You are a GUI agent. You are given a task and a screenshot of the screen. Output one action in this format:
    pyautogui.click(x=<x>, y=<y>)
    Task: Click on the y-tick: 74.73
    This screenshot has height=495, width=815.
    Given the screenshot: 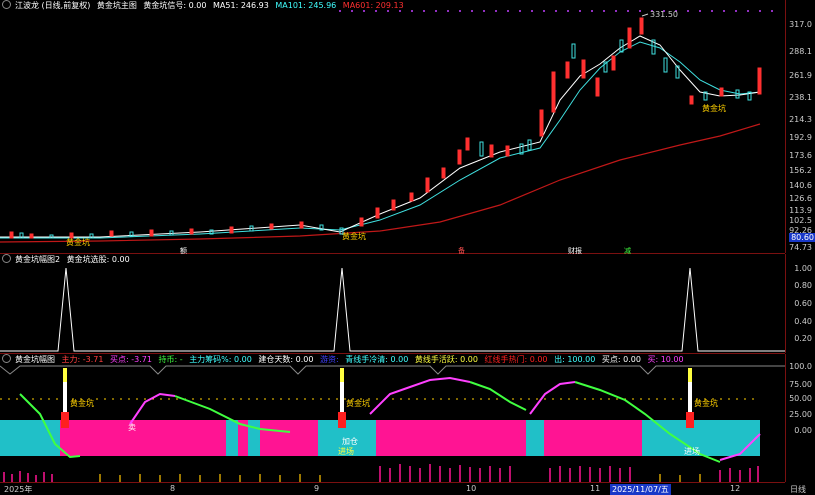 What is the action you would take?
    pyautogui.click(x=800, y=247)
    